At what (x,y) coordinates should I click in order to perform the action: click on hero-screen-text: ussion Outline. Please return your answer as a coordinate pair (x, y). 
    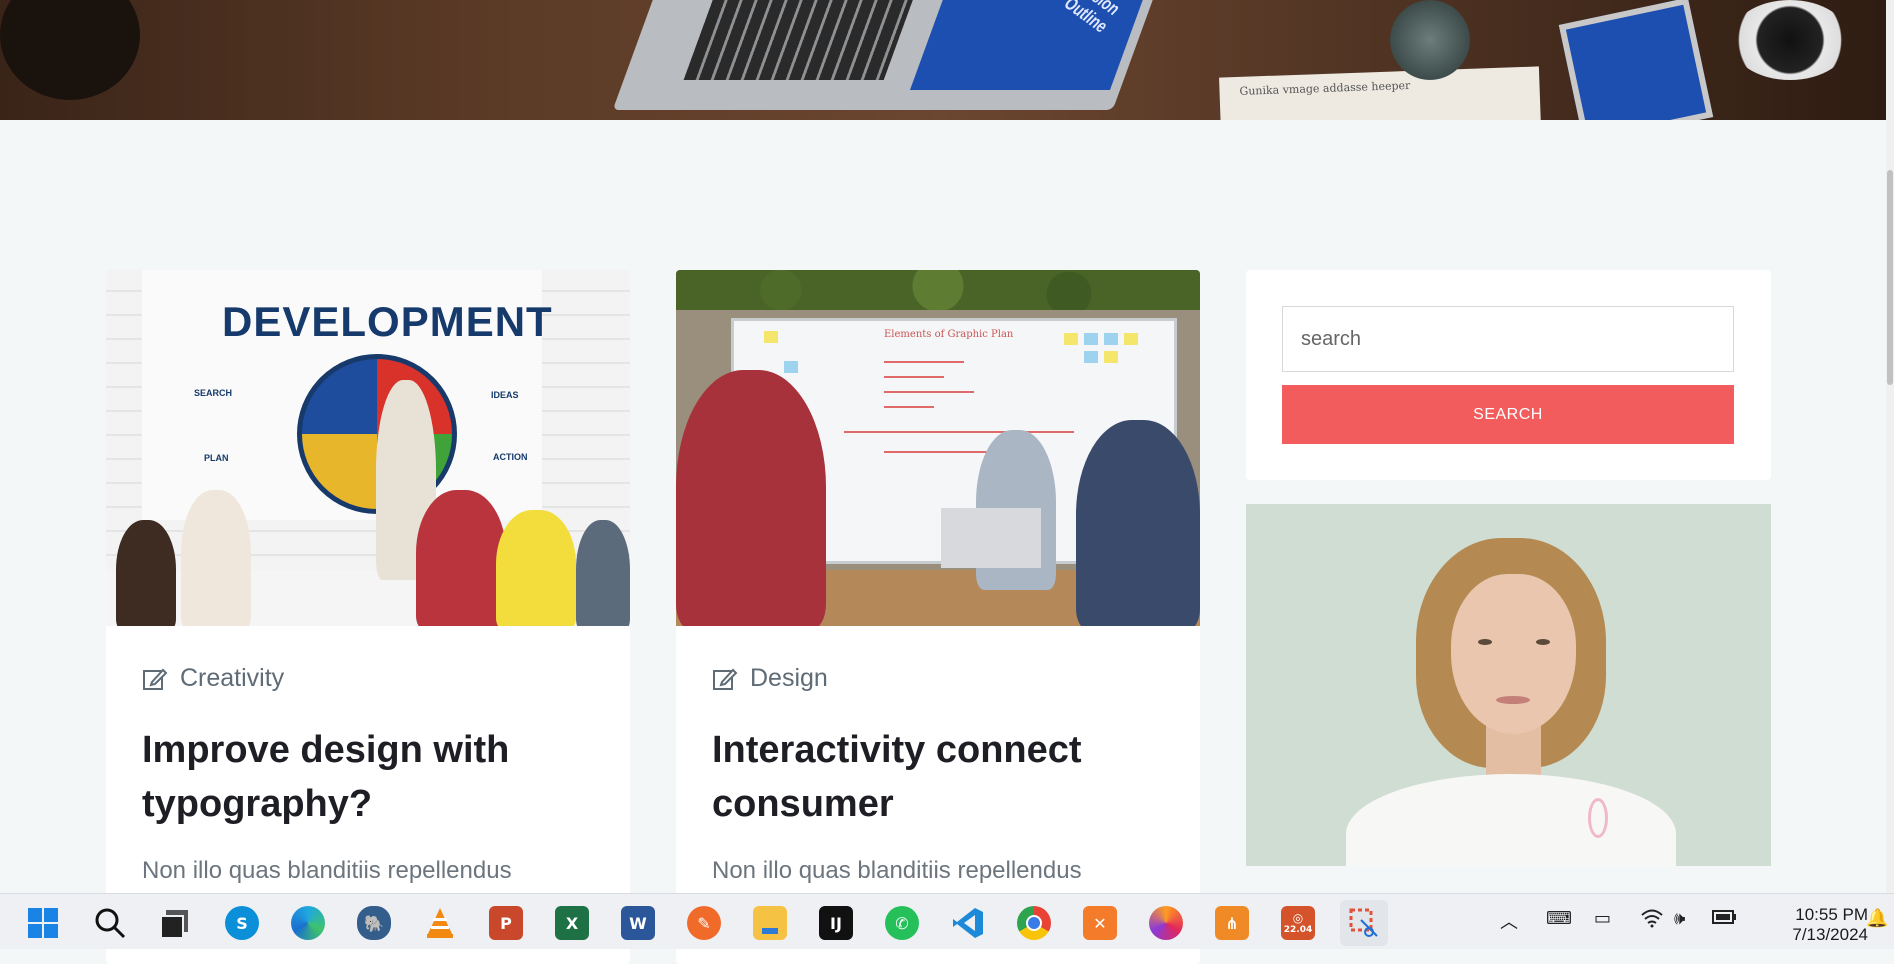
    Looking at the image, I should click on (1091, 18).